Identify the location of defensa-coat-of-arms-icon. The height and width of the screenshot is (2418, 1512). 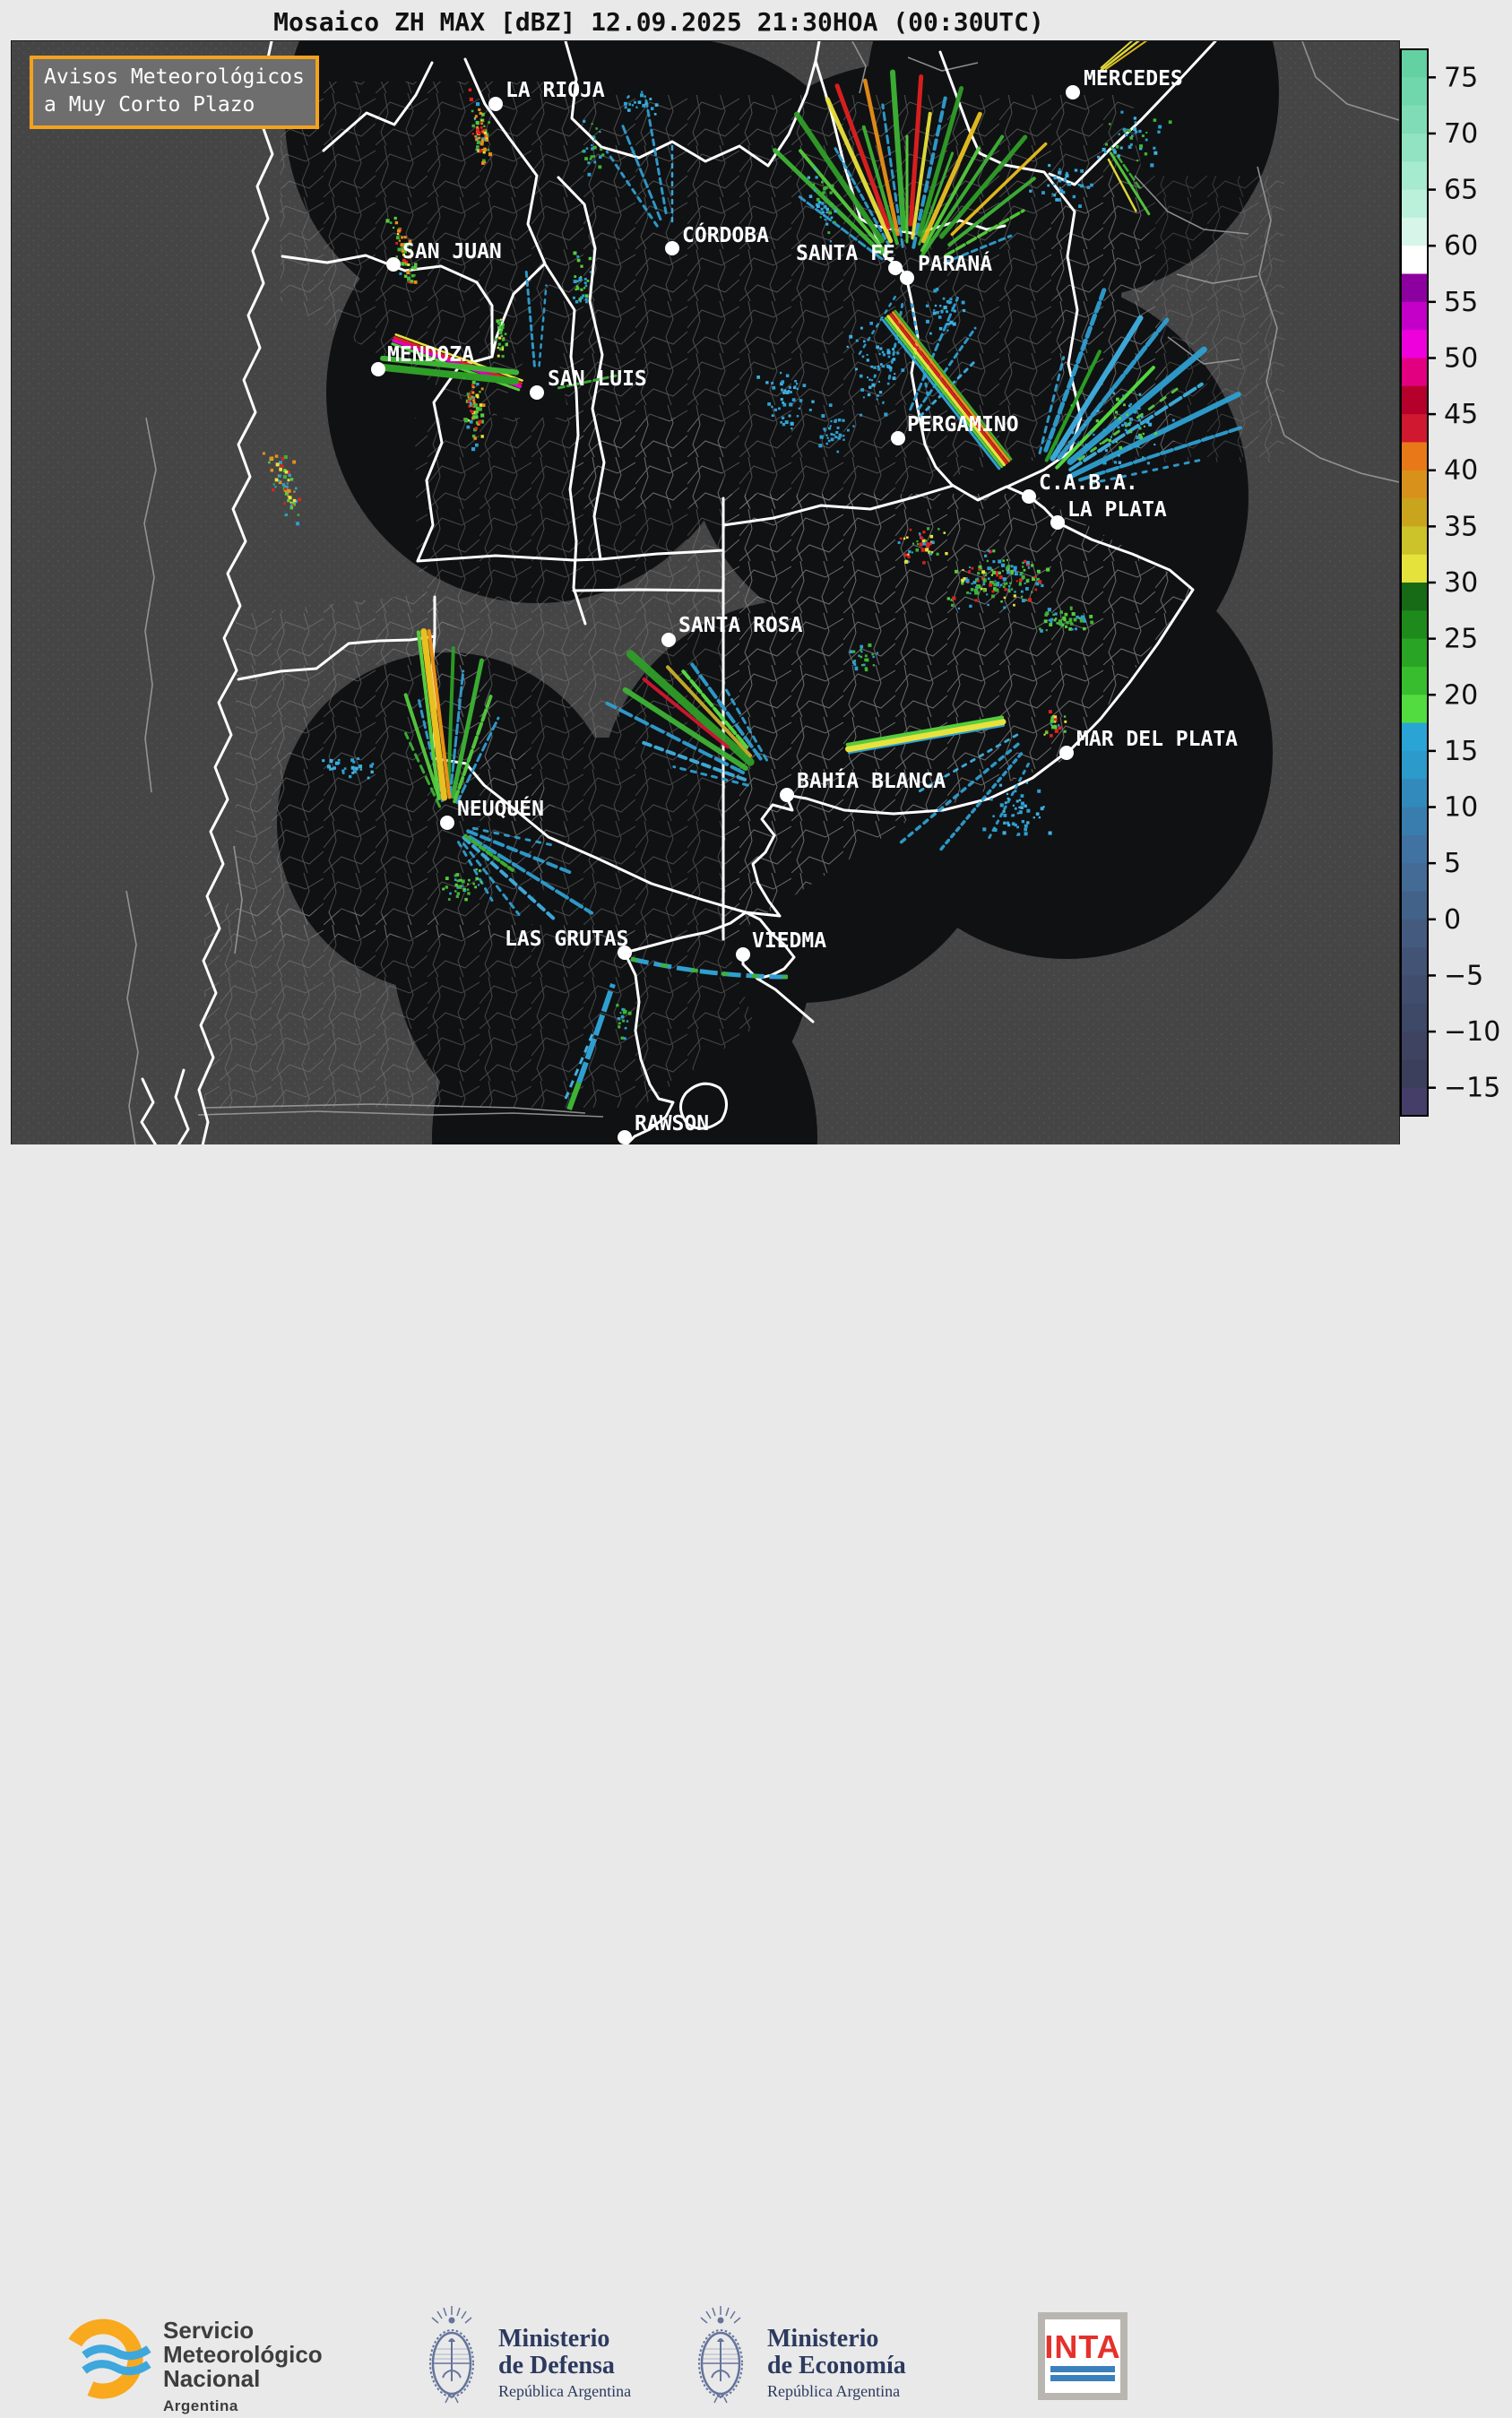
(451, 2357).